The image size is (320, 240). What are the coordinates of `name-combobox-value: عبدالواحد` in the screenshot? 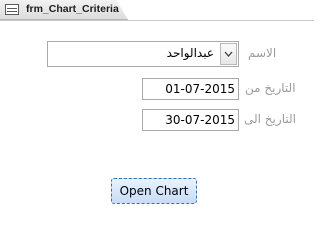 It's located at (190, 53).